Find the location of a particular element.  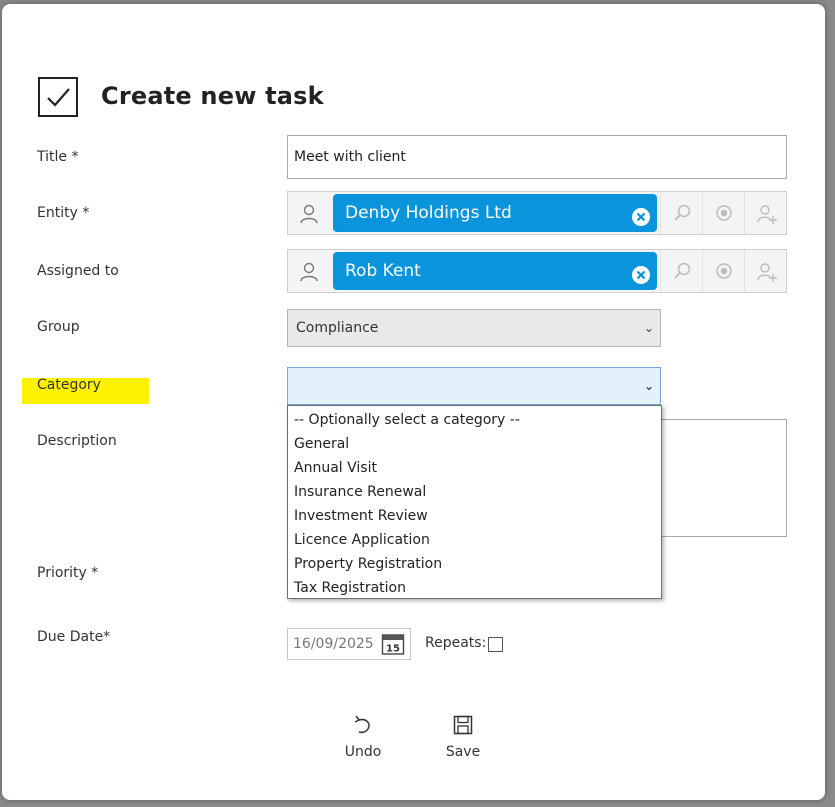

remove-entity-icon is located at coordinates (641, 214).